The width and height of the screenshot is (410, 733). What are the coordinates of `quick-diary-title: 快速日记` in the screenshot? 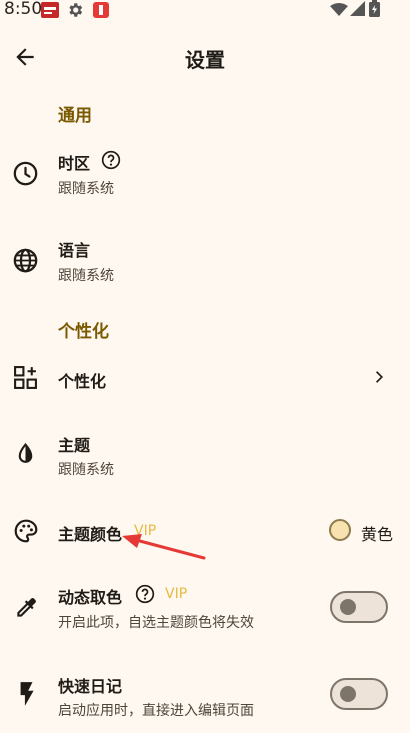 It's located at (90, 686).